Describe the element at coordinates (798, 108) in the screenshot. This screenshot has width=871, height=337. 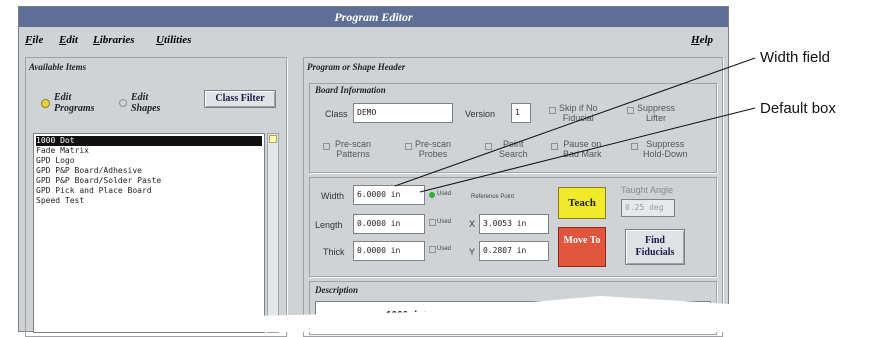
I see `default-box-annotation: Default box` at that location.